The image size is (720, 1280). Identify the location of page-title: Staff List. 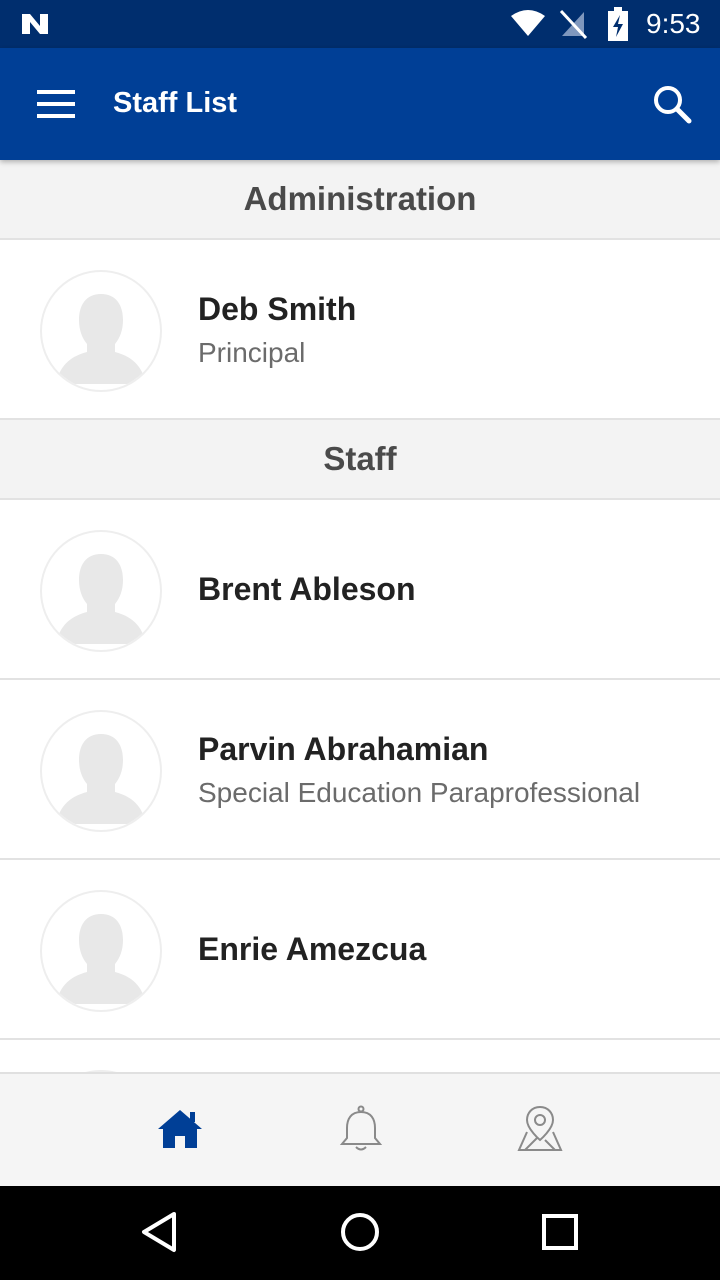
(175, 103).